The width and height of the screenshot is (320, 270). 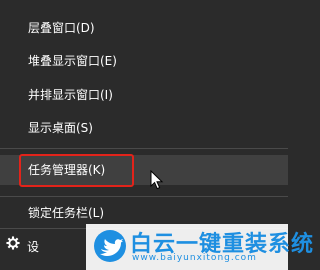 I want to click on menu-item-side-by-side-windows: 并排显示窗口(I), so click(x=144, y=95).